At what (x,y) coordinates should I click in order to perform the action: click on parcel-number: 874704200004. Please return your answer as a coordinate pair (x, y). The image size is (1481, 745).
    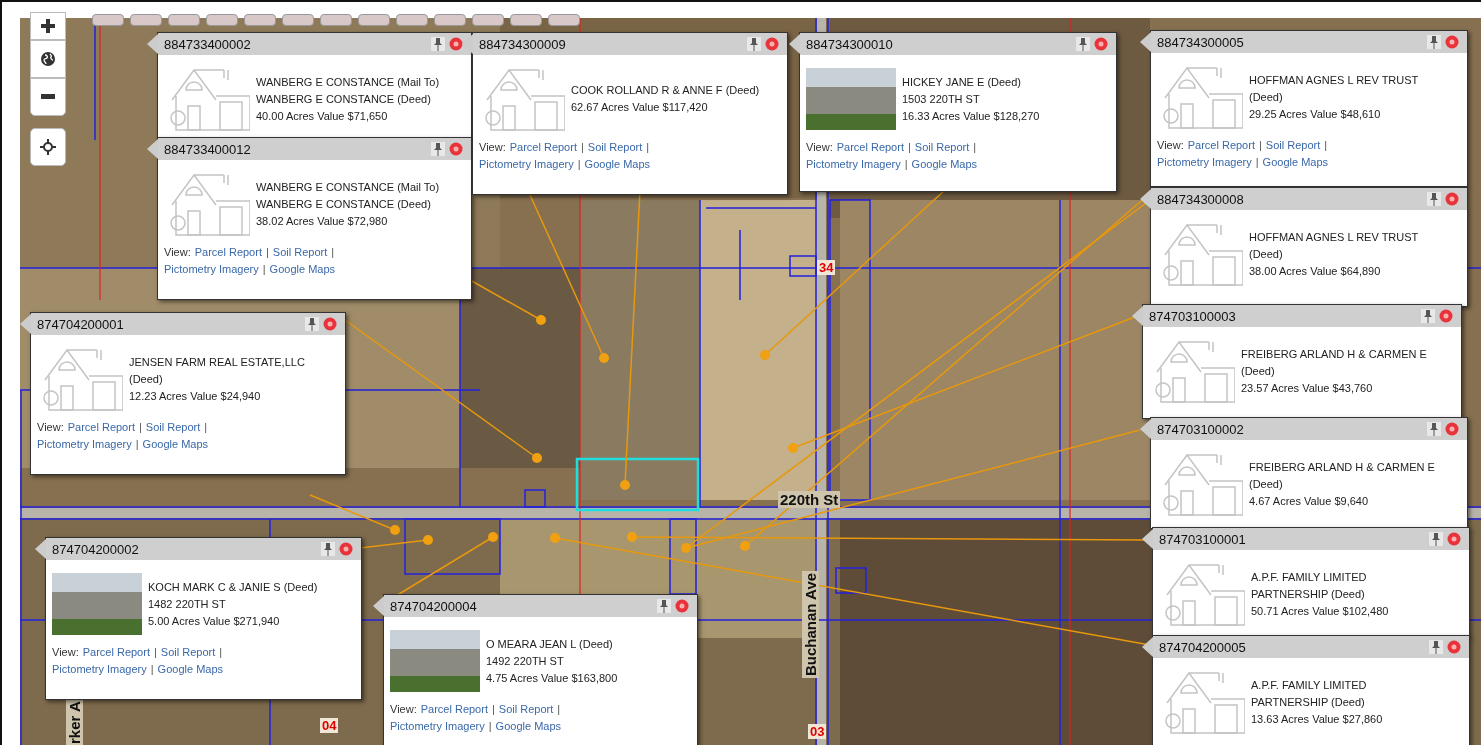
    Looking at the image, I should click on (434, 606).